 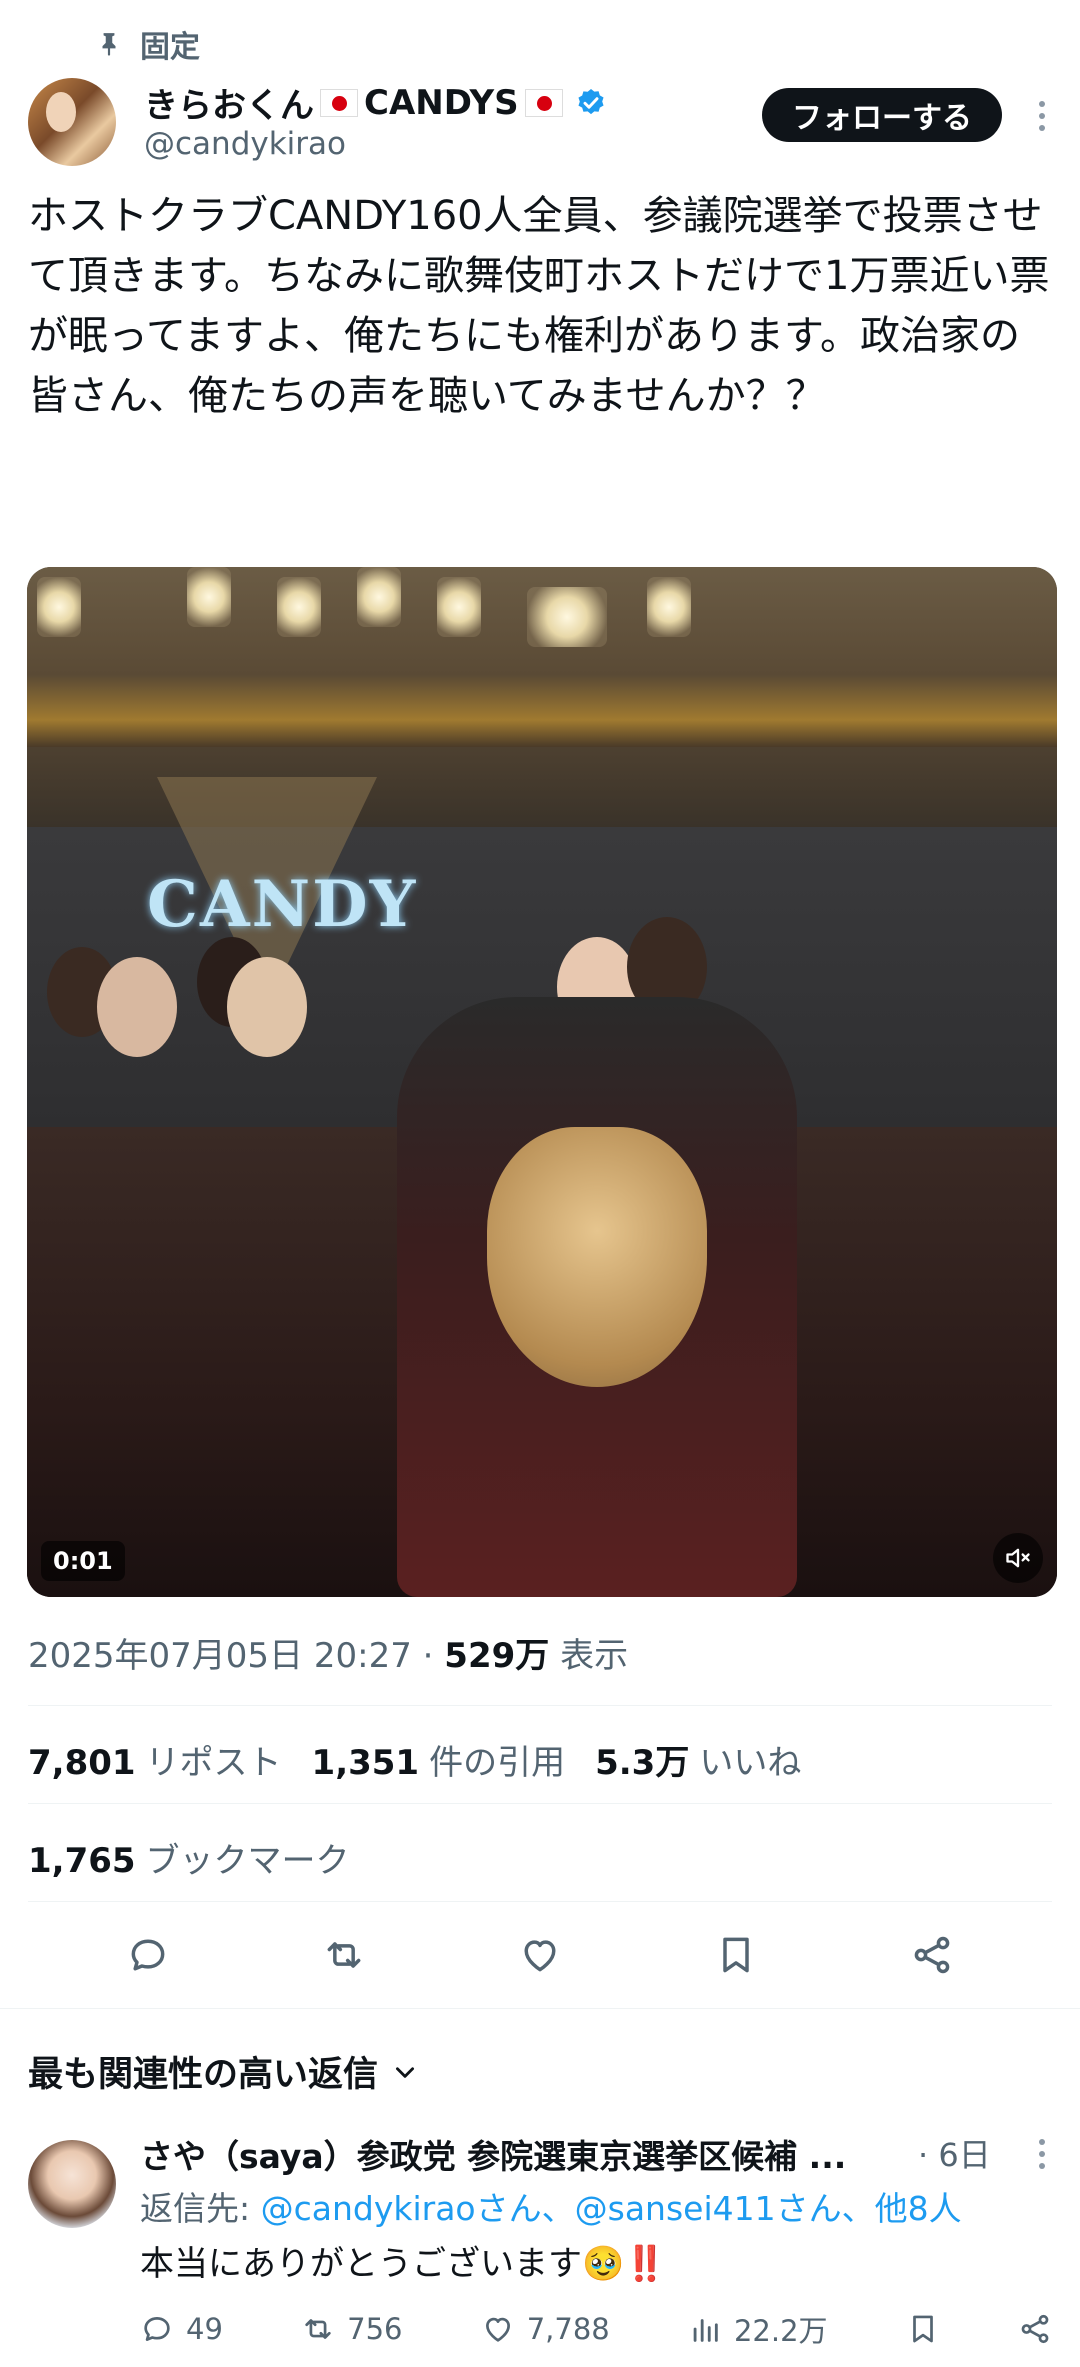 I want to click on quotes-stat: 1,351 件の引用, so click(x=439, y=1759).